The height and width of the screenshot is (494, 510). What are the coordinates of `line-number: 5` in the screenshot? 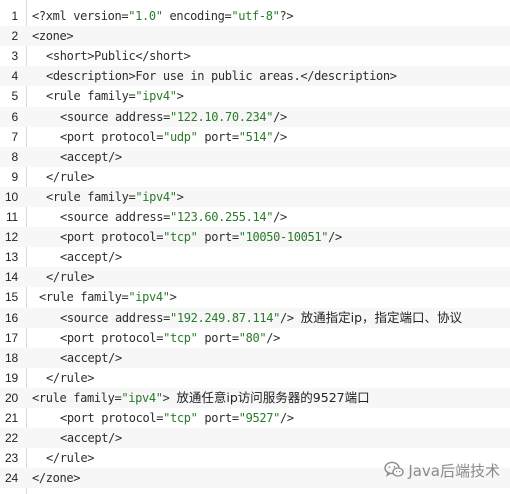 It's located at (15, 96).